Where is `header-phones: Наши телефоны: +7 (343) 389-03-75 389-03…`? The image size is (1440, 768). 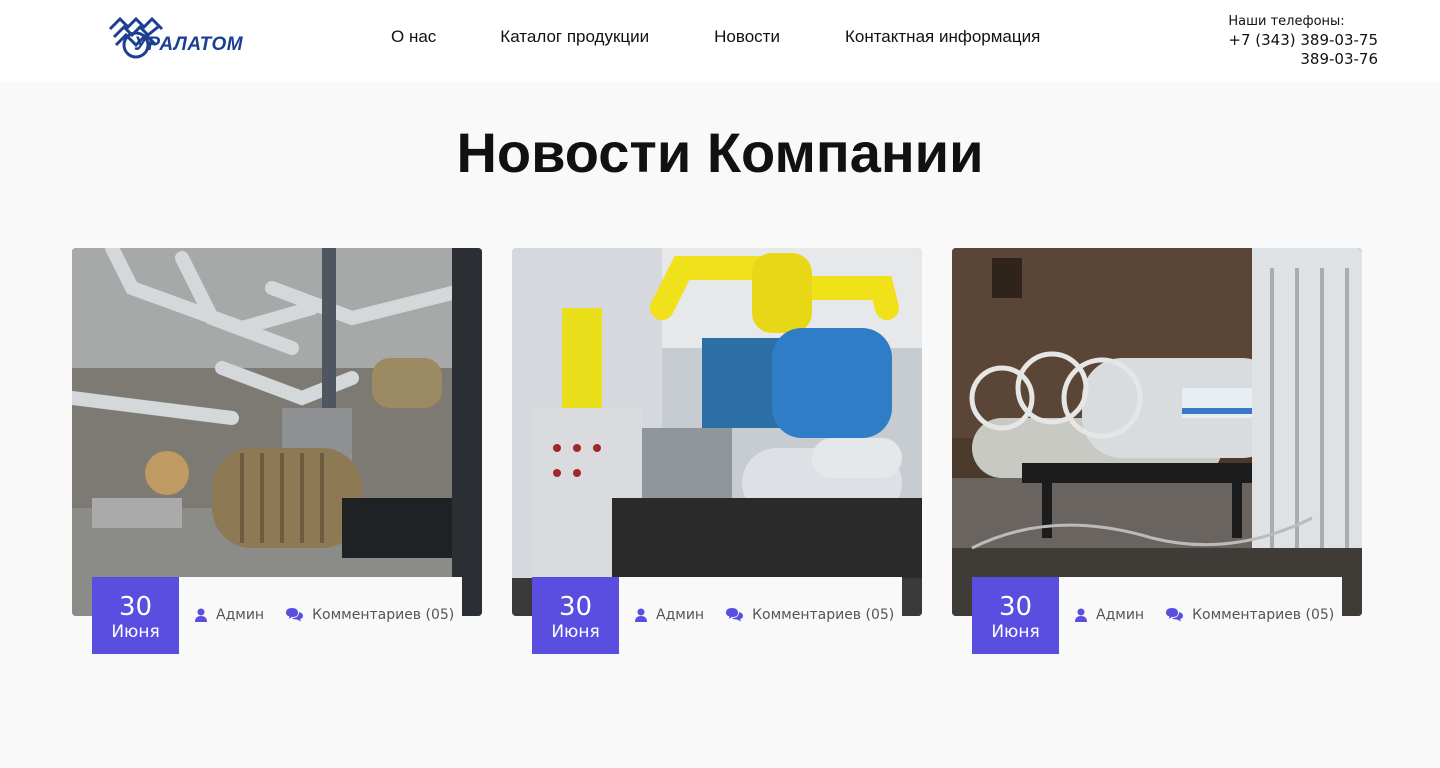 header-phones: Наши телефоны: +7 (343) 389-03-75 389-03… is located at coordinates (1303, 41).